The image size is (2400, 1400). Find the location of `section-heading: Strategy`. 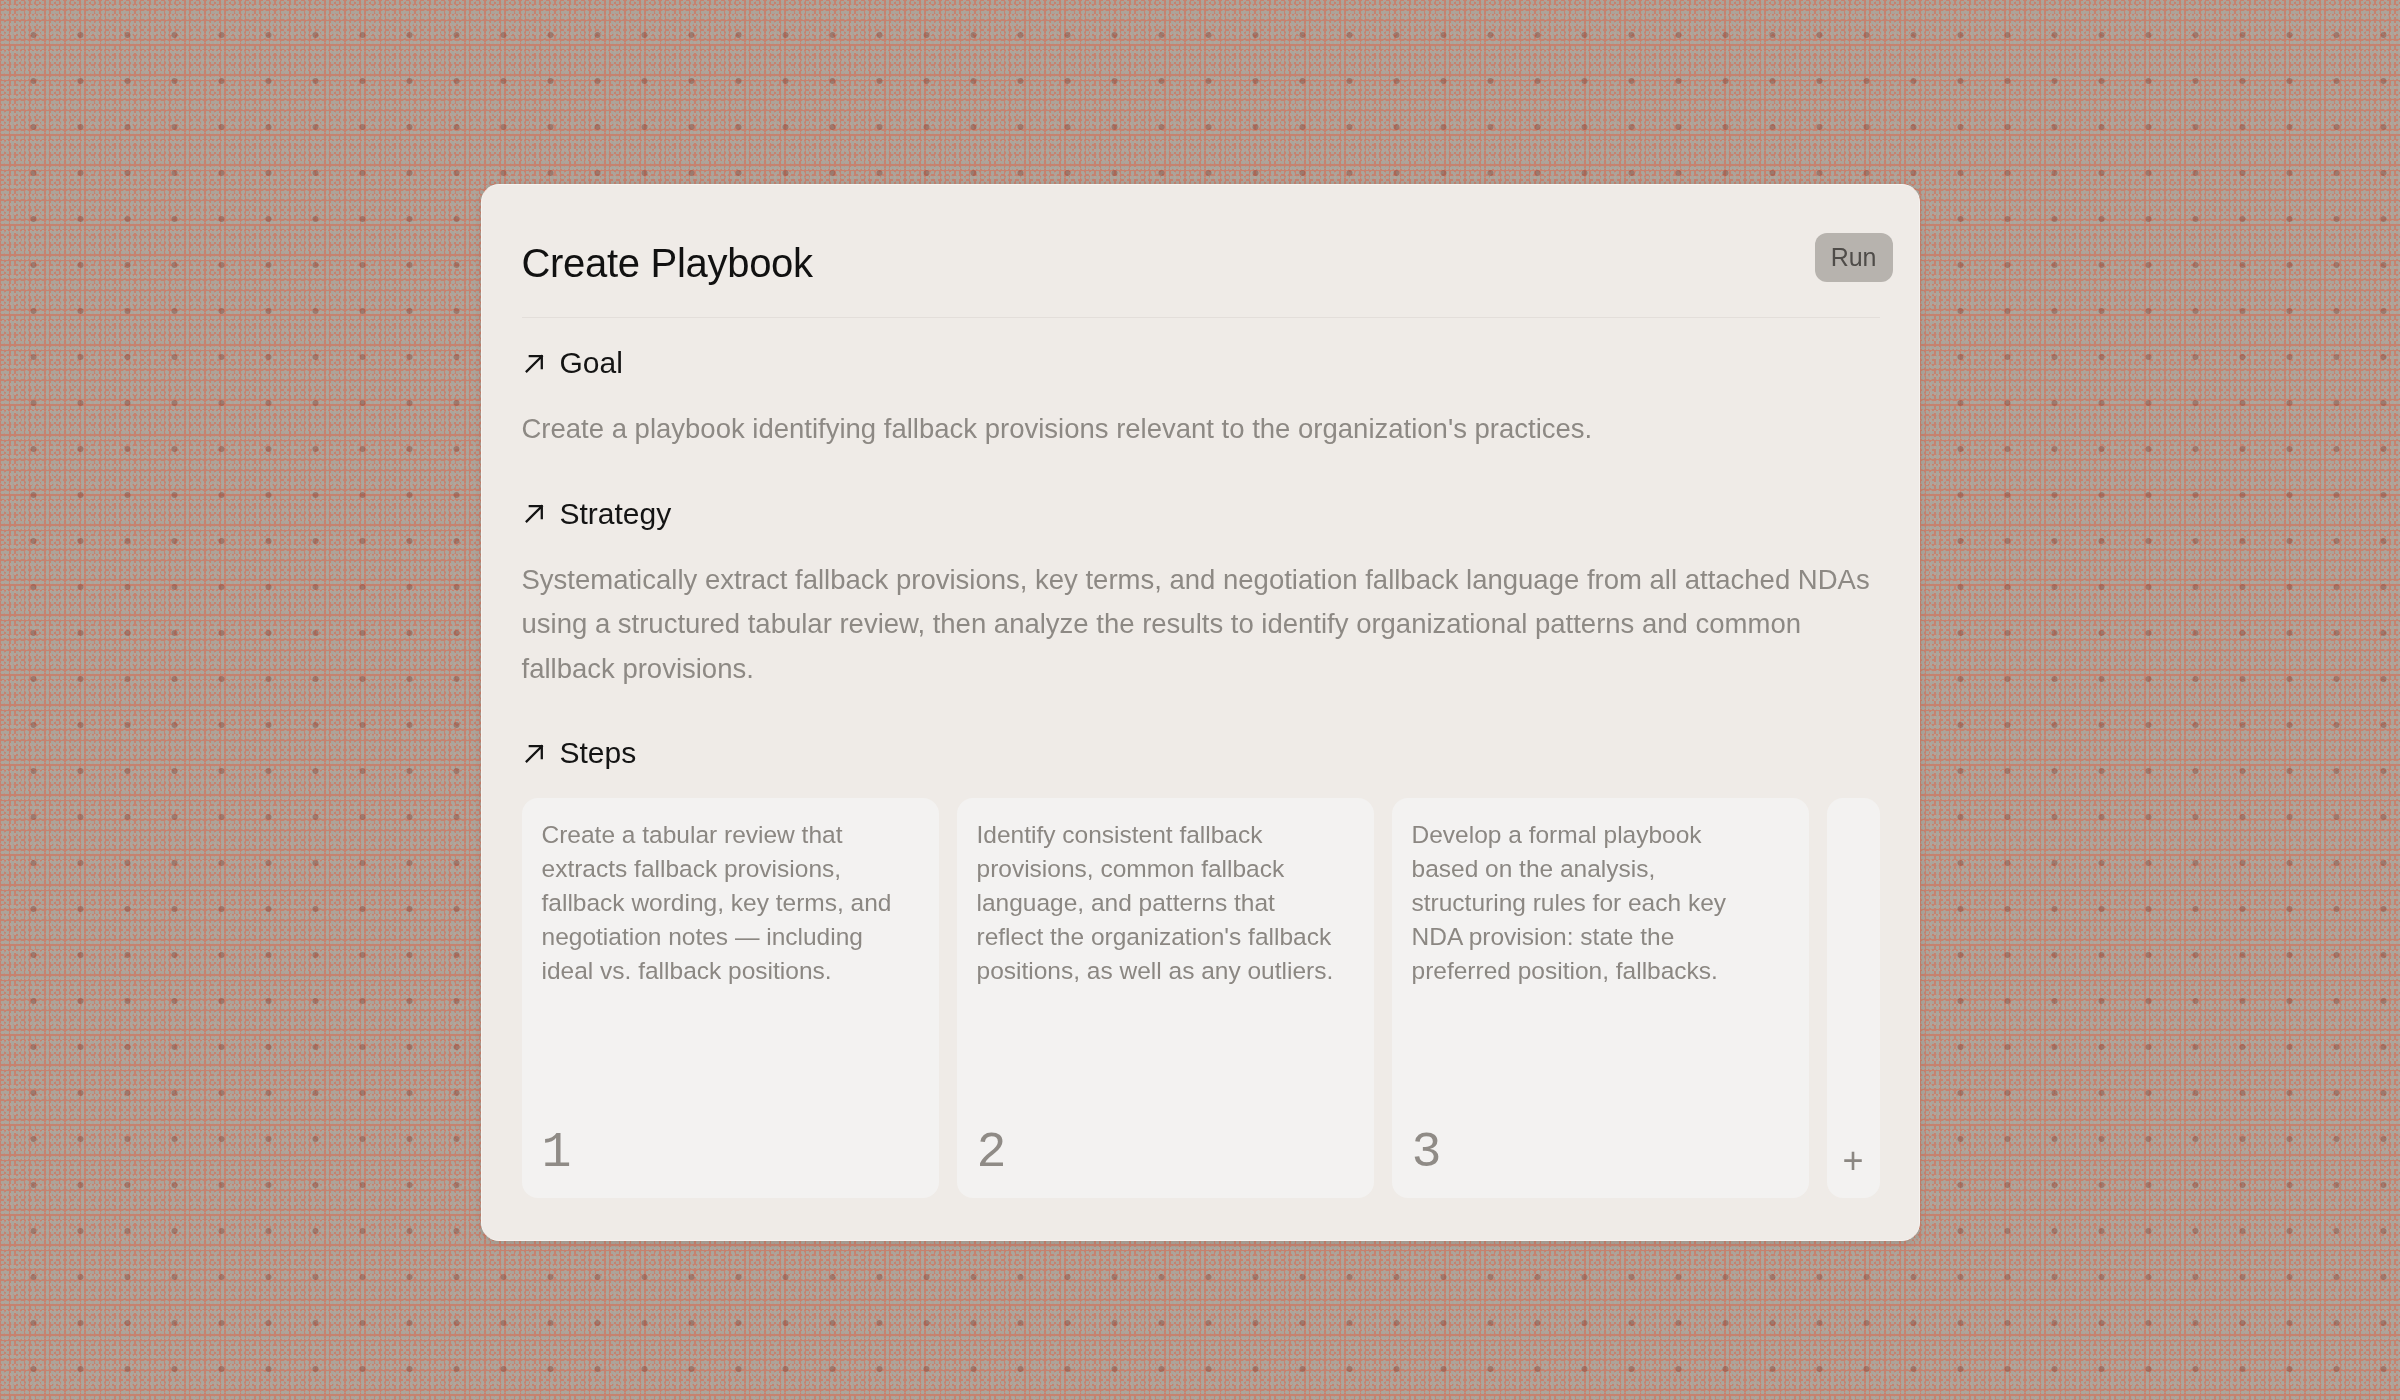

section-heading: Strategy is located at coordinates (615, 513).